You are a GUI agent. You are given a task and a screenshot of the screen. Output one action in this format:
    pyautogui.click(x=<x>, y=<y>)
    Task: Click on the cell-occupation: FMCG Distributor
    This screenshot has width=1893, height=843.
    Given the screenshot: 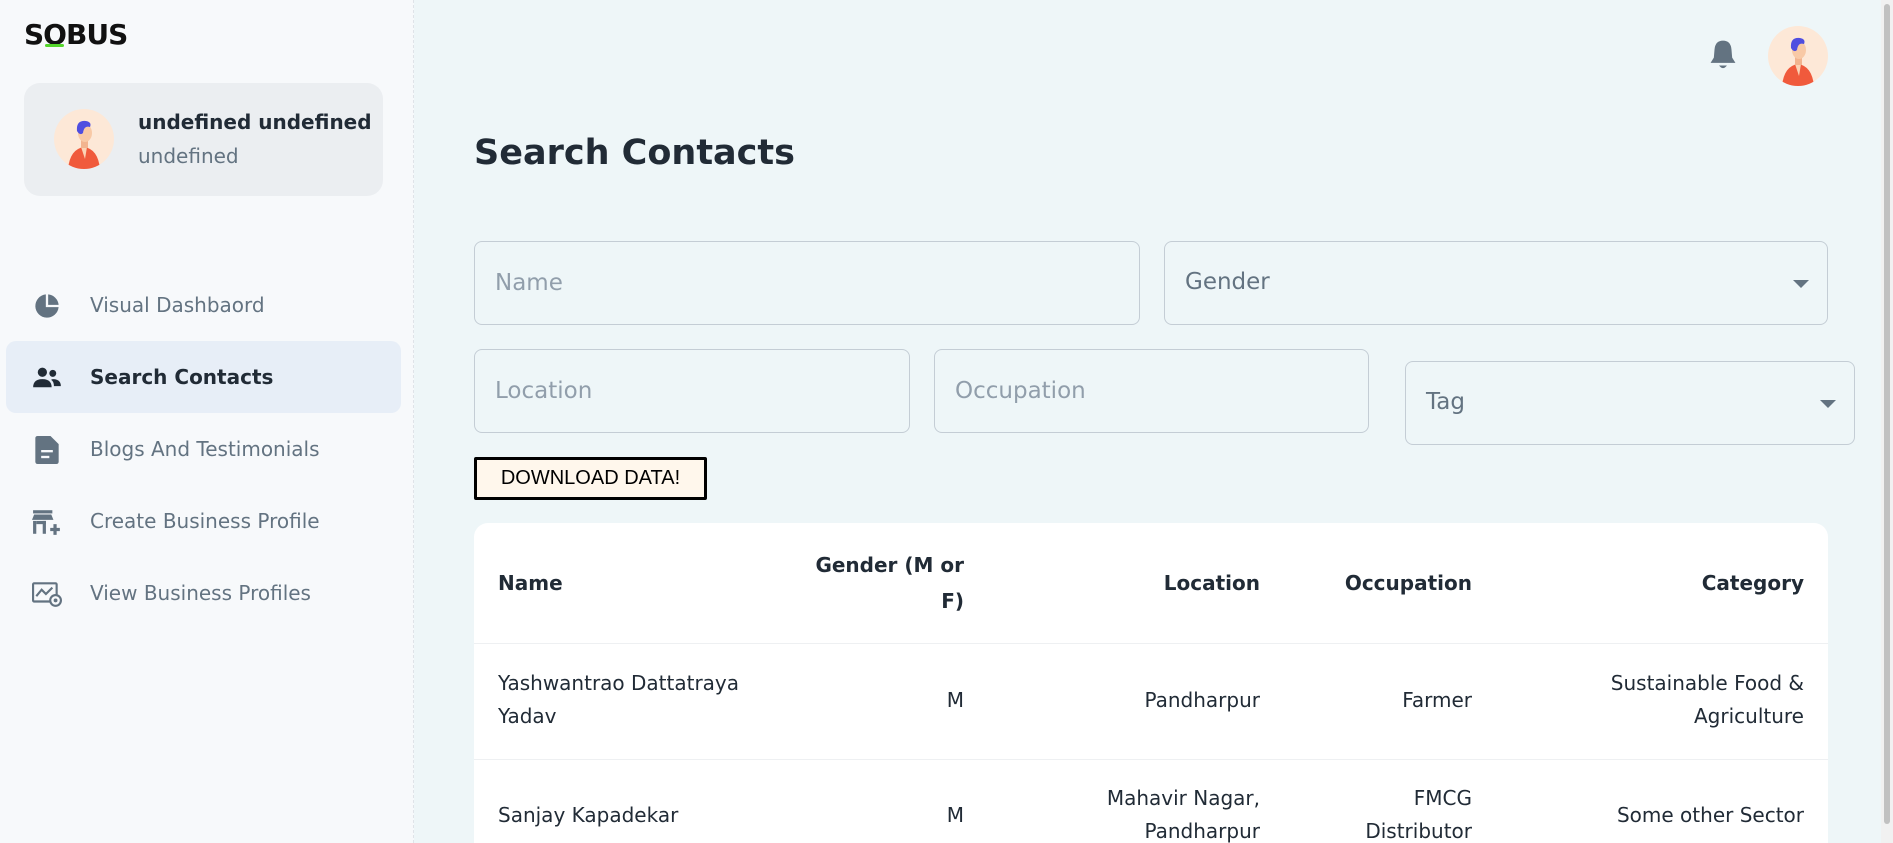 What is the action you would take?
    pyautogui.click(x=1418, y=812)
    